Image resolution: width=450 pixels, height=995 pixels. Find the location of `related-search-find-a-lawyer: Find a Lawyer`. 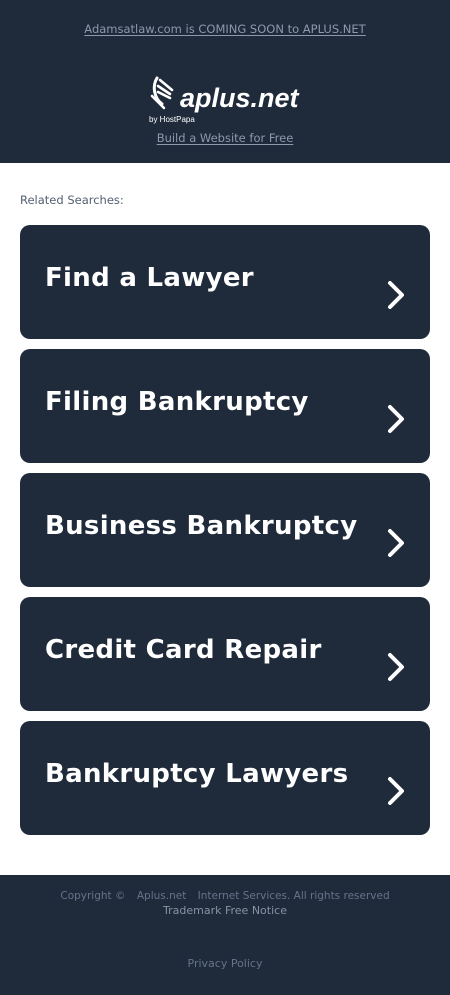

related-search-find-a-lawyer: Find a Lawyer is located at coordinates (225, 282).